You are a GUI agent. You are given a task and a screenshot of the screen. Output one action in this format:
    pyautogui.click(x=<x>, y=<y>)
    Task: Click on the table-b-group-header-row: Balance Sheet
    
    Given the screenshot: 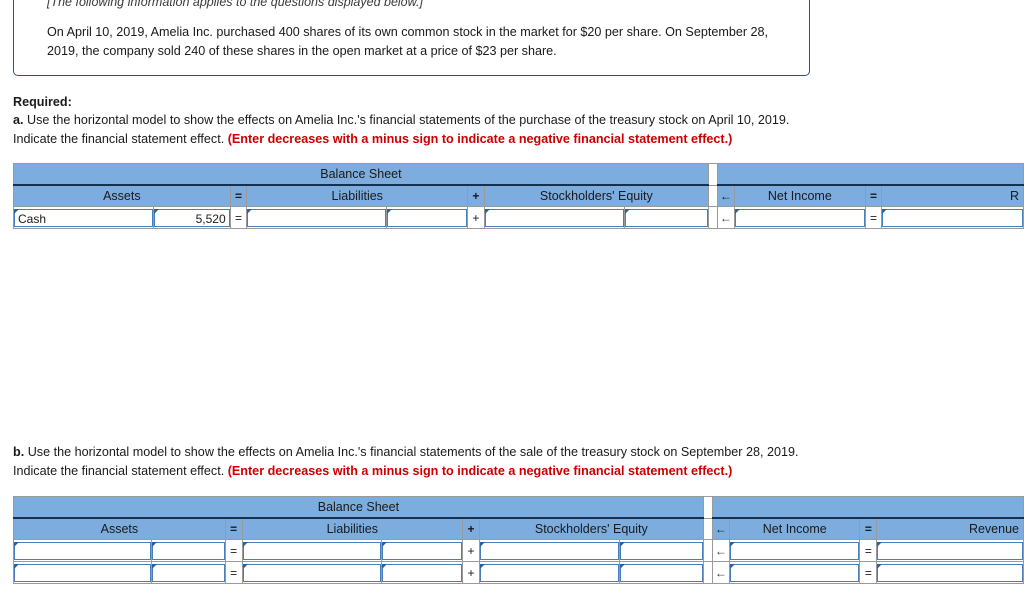 What is the action you would take?
    pyautogui.click(x=518, y=507)
    